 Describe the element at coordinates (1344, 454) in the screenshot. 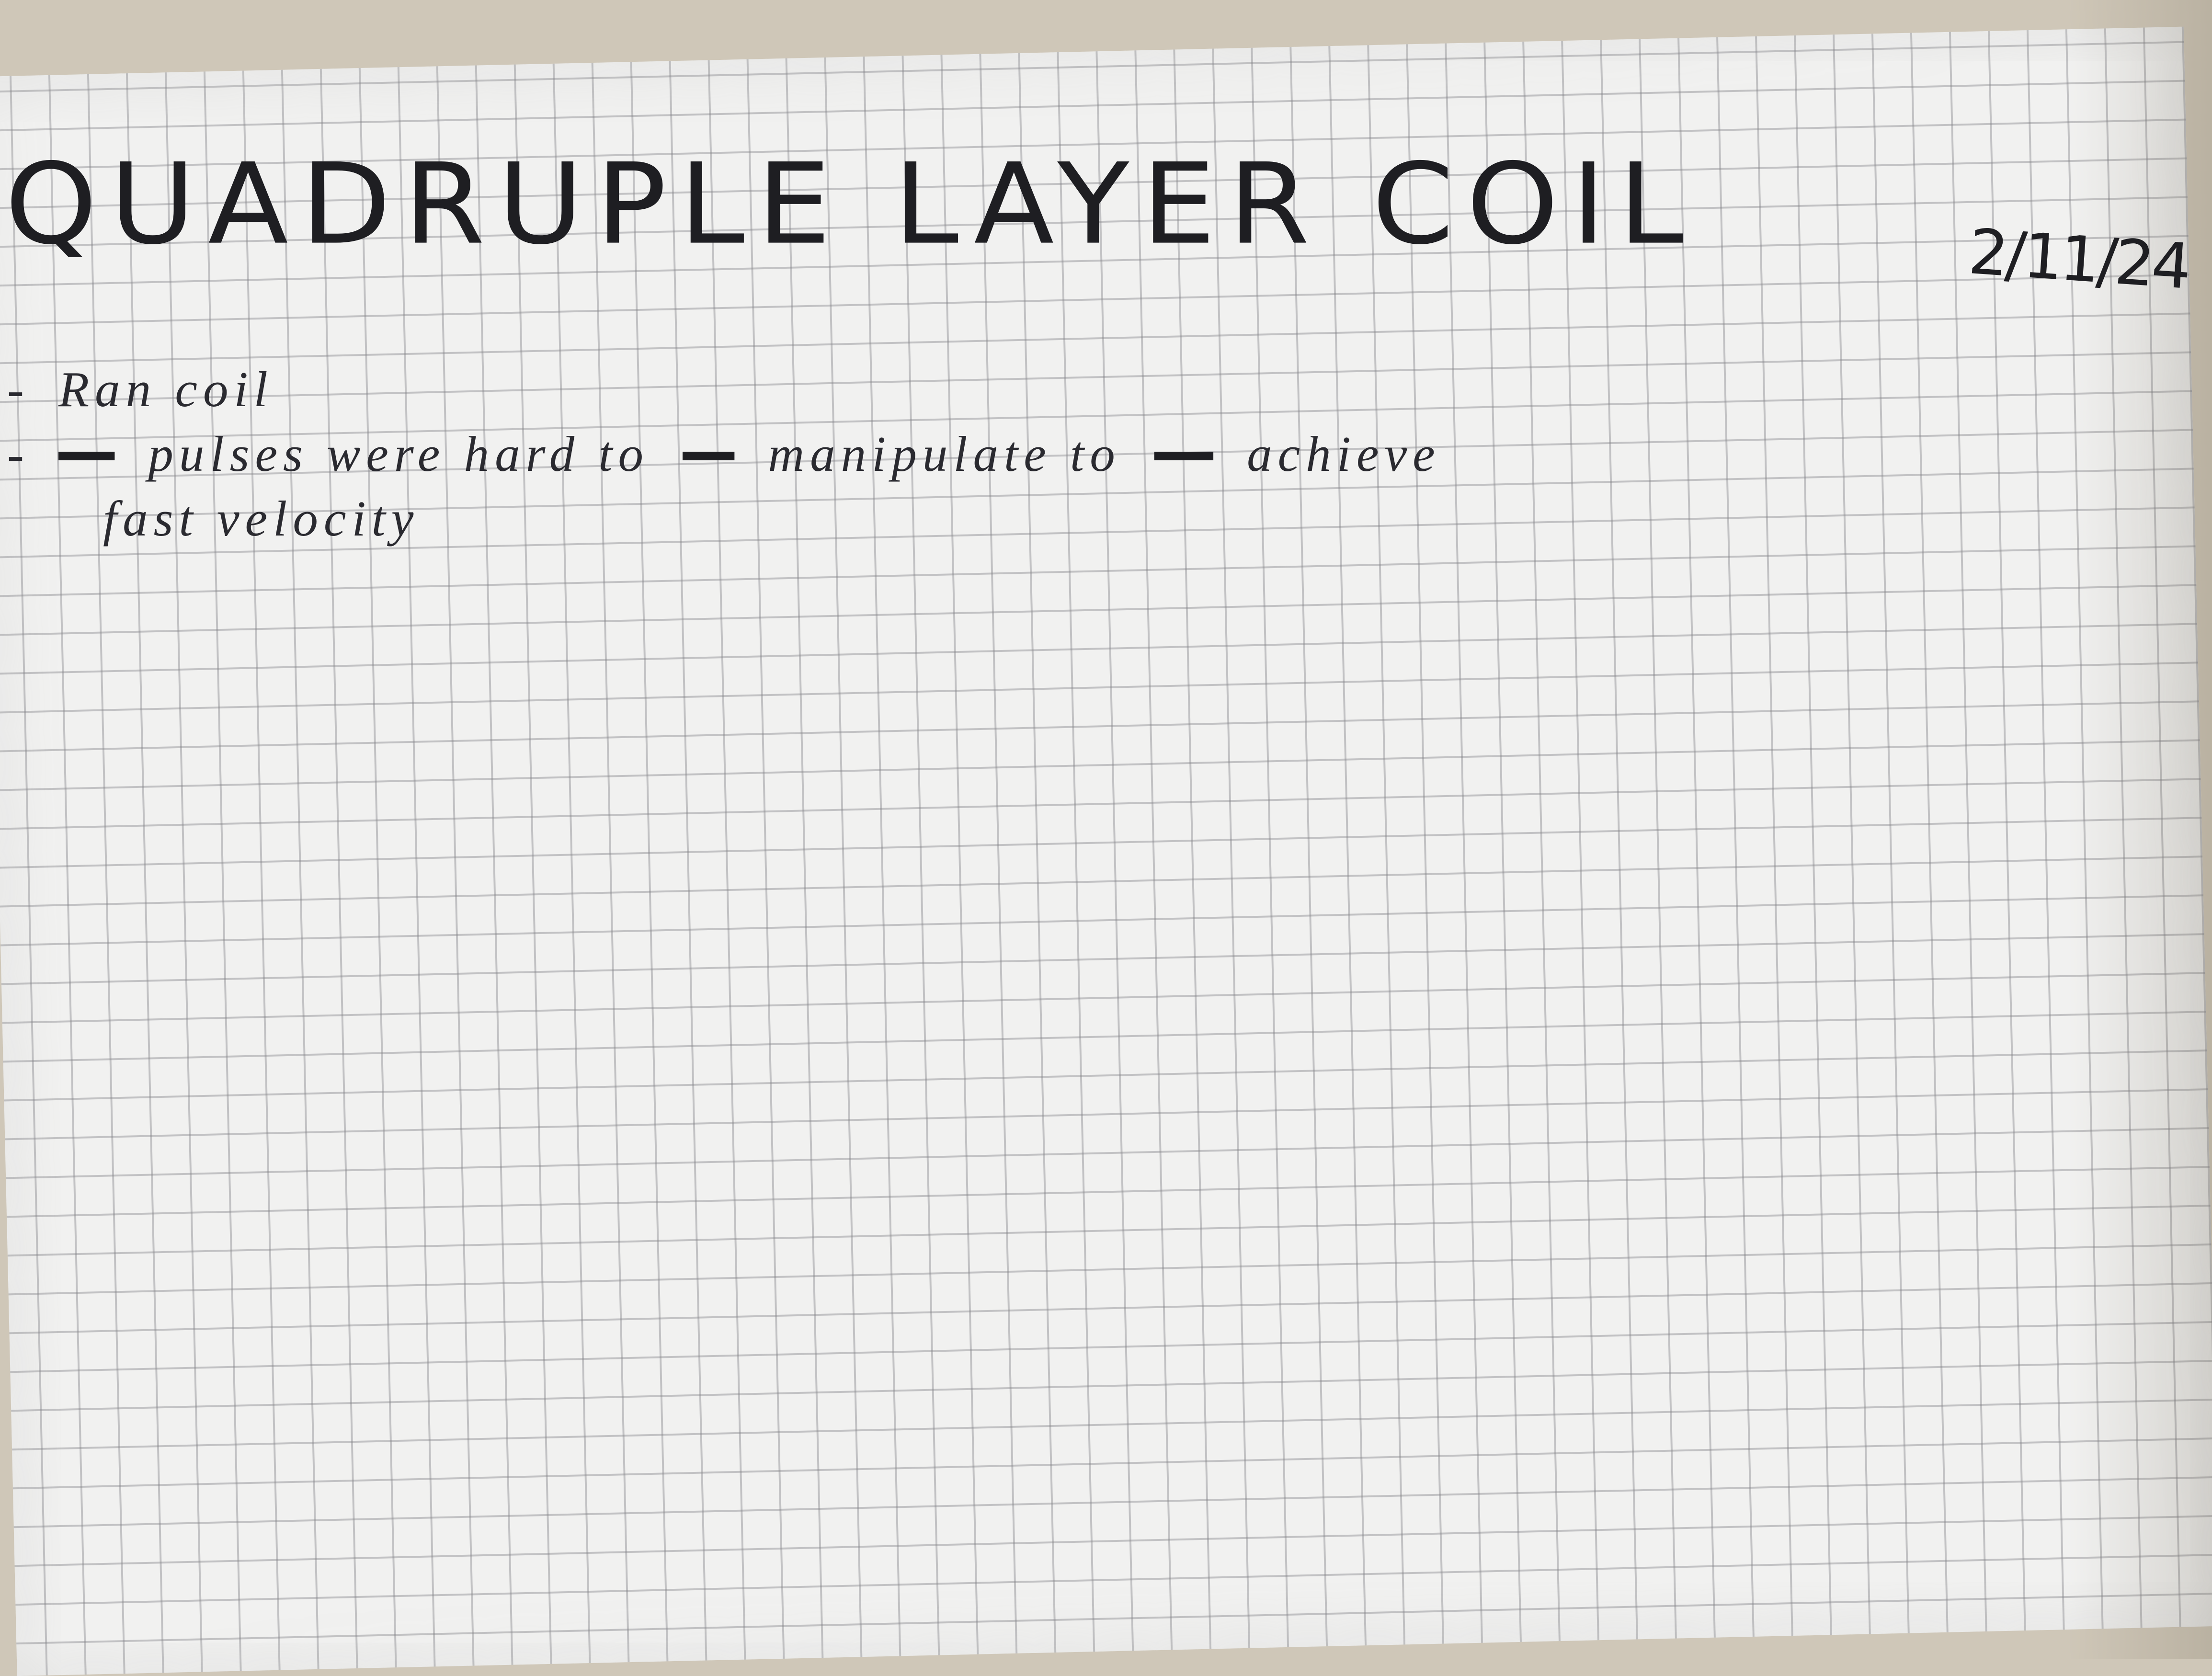

I see `bullet-text: achieve` at that location.